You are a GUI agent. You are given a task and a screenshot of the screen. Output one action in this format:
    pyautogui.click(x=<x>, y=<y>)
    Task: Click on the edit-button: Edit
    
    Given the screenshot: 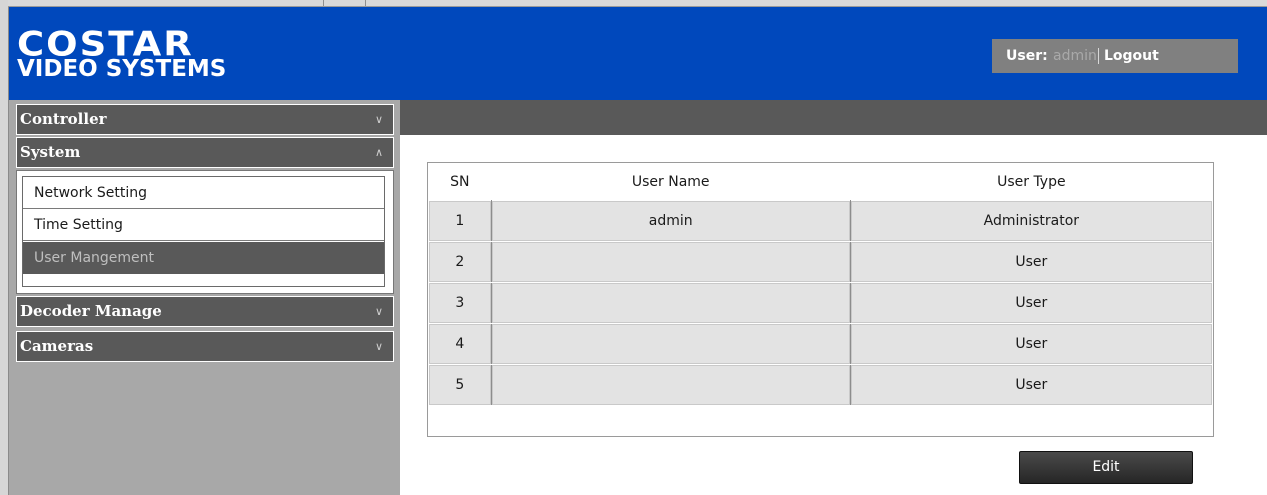 What is the action you would take?
    pyautogui.click(x=1106, y=467)
    